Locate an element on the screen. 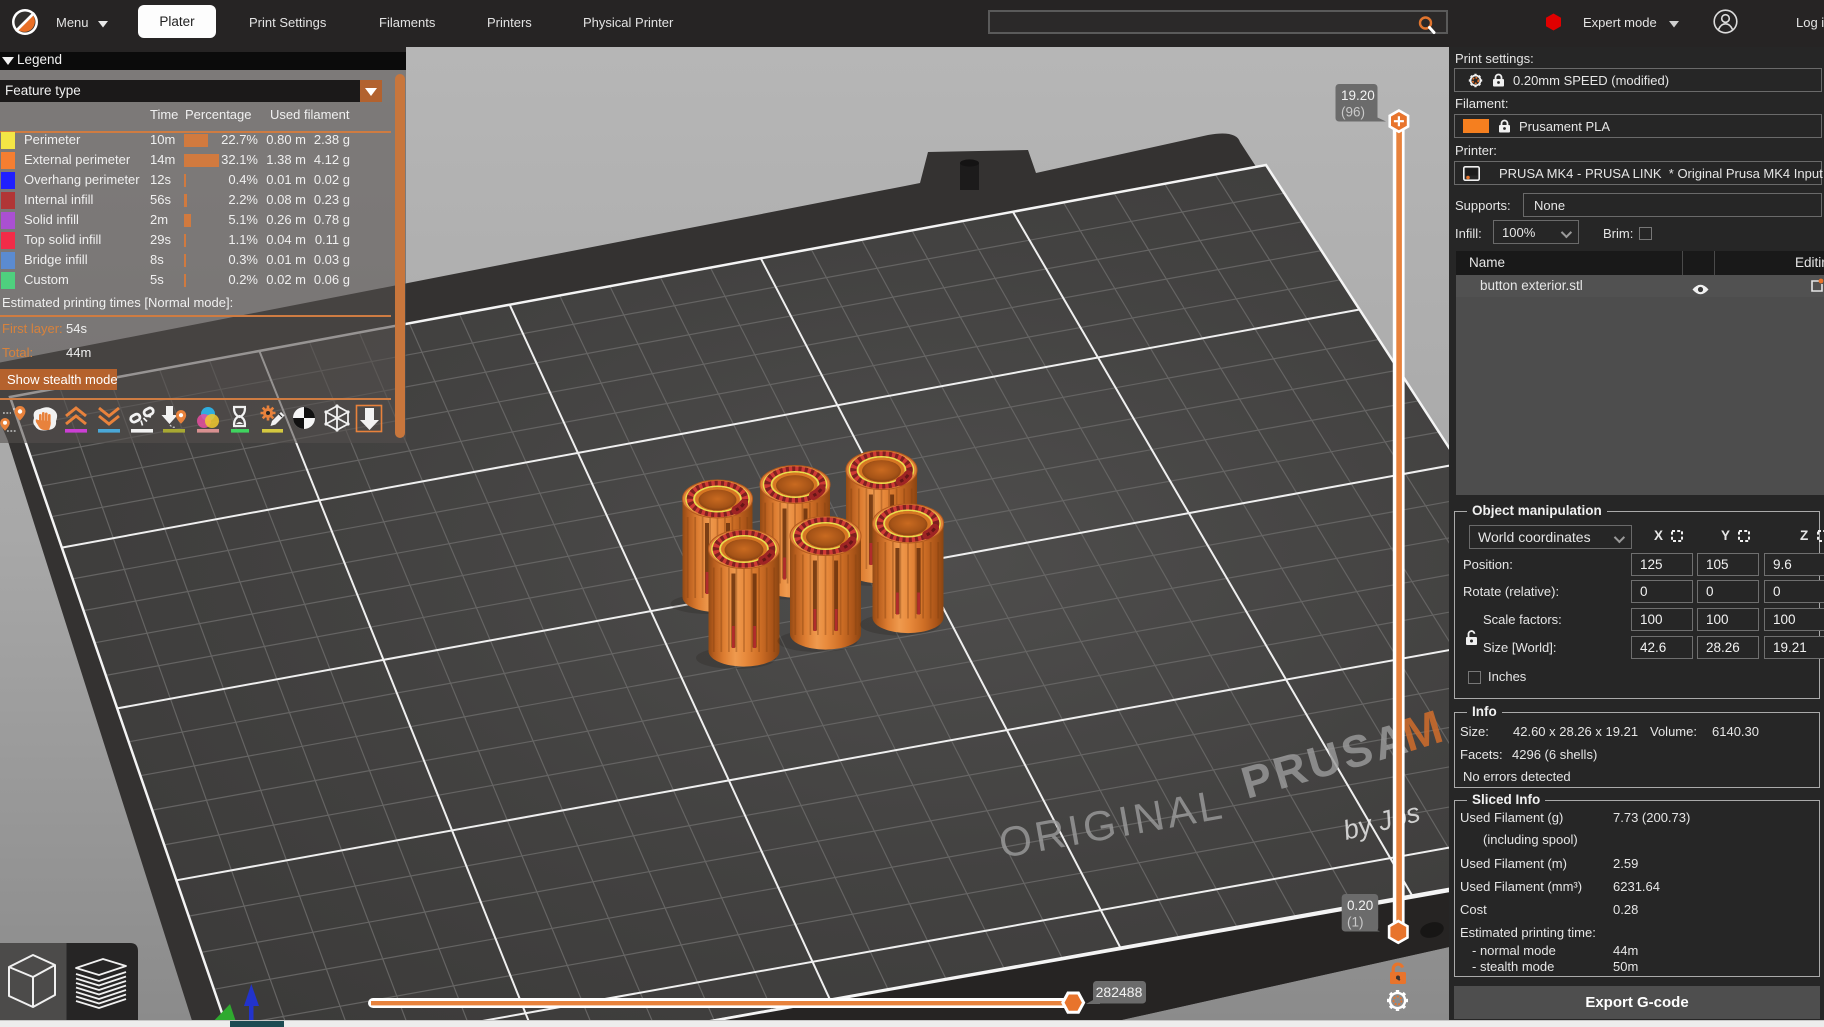 The height and width of the screenshot is (1027, 1824). svg-text: (1) is located at coordinates (1355, 922).